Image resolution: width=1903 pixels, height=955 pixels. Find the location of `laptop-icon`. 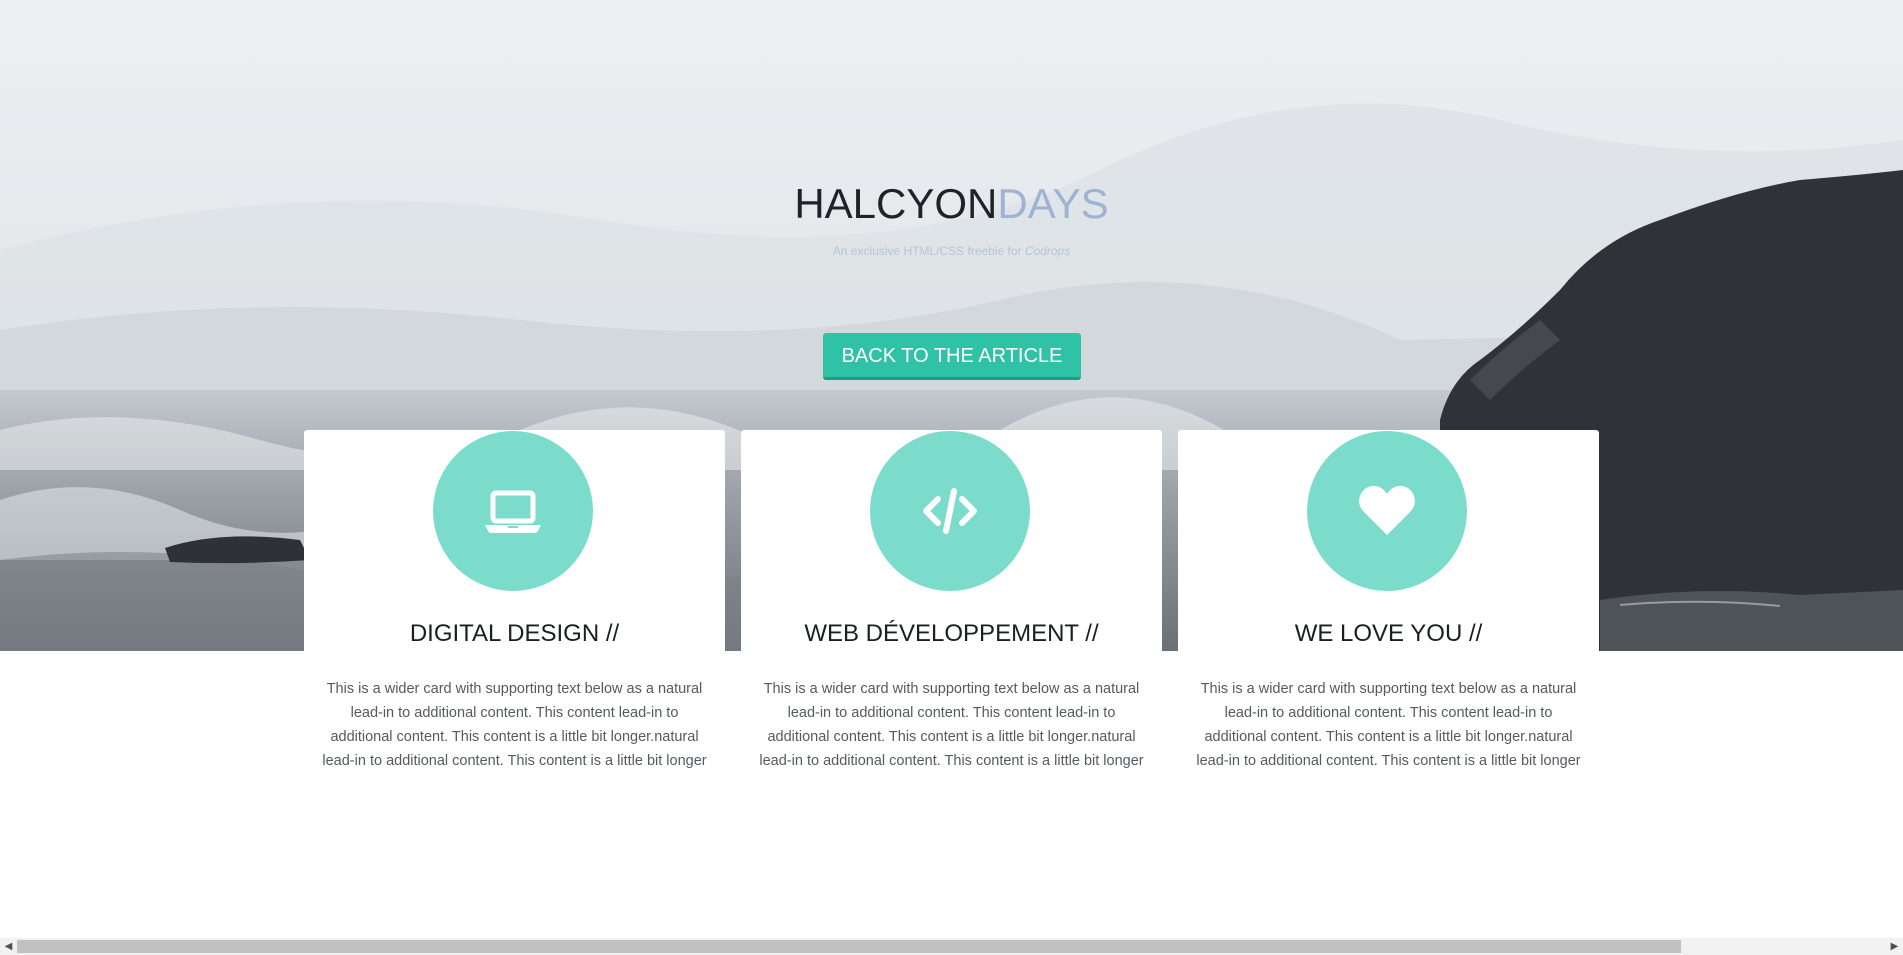

laptop-icon is located at coordinates (513, 511).